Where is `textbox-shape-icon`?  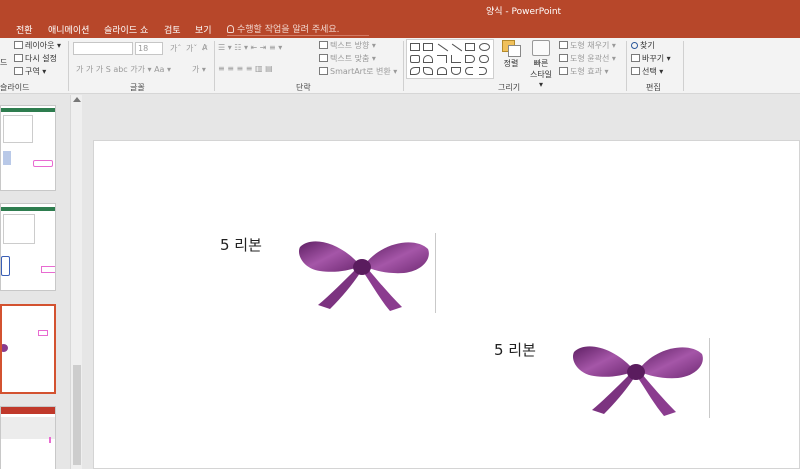
textbox-shape-icon is located at coordinates (415, 47).